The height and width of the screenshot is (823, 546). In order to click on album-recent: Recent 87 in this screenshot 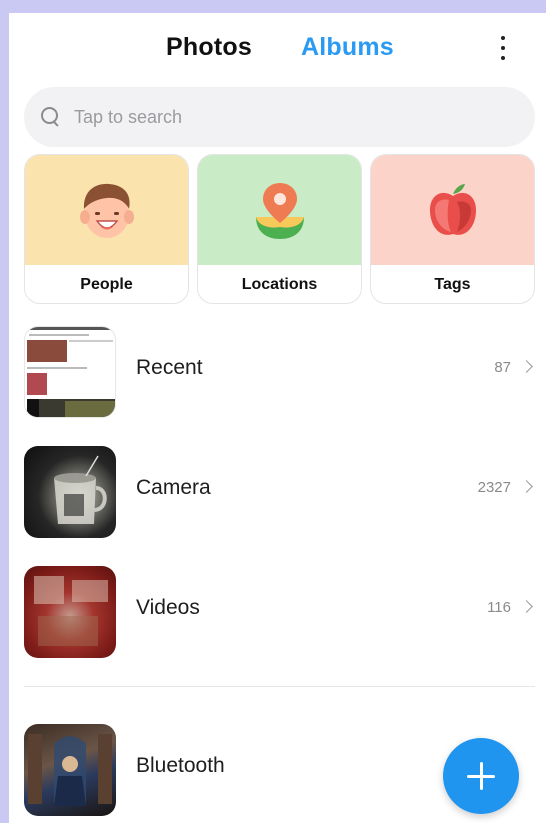, I will do `click(279, 372)`.